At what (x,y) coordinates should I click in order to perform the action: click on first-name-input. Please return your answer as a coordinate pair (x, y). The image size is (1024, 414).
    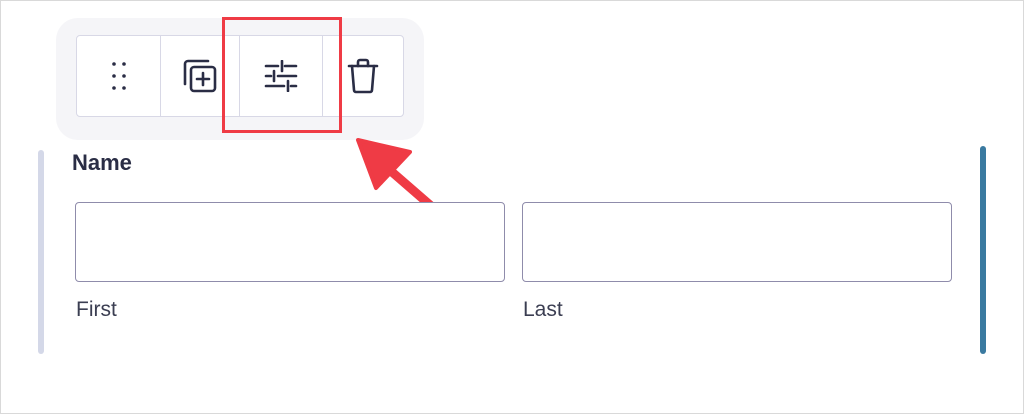
    Looking at the image, I should click on (290, 242).